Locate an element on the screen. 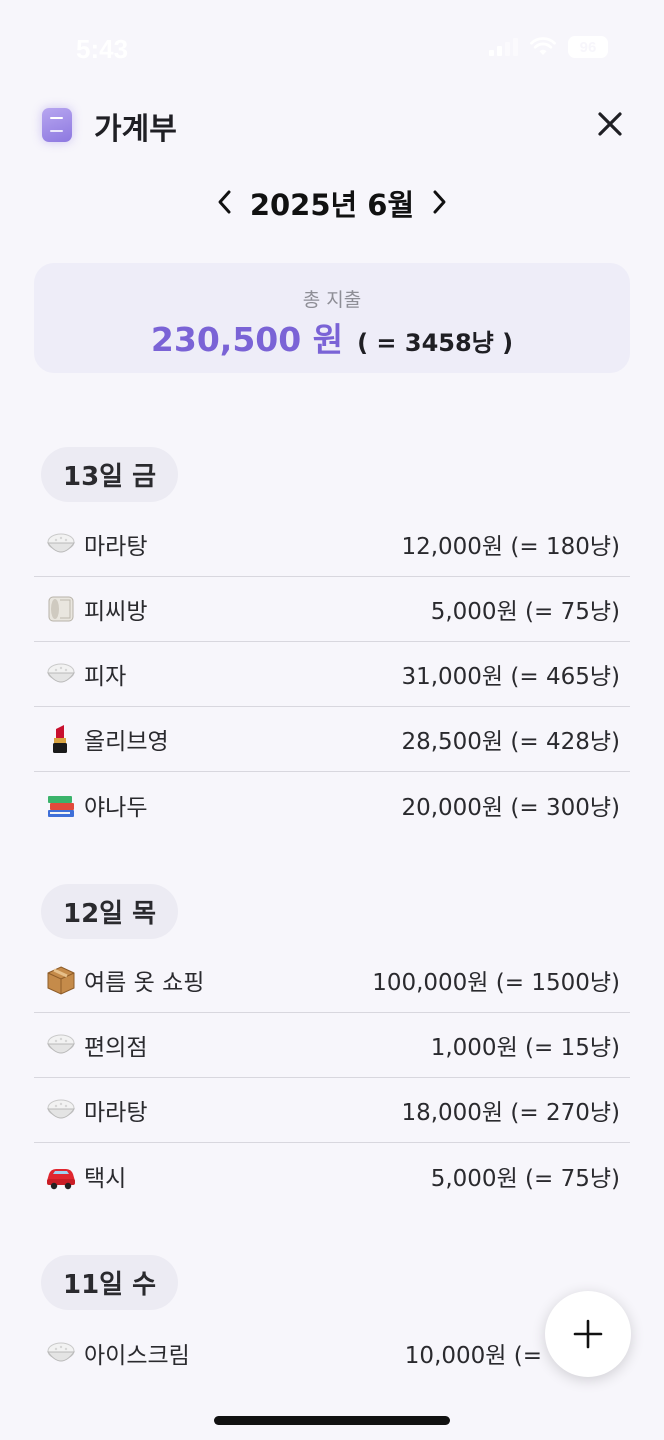 Image resolution: width=664 pixels, height=1440 pixels. expense-item: 여름 옷 쇼핑 100,000원 (= 1500냥) is located at coordinates (332, 980).